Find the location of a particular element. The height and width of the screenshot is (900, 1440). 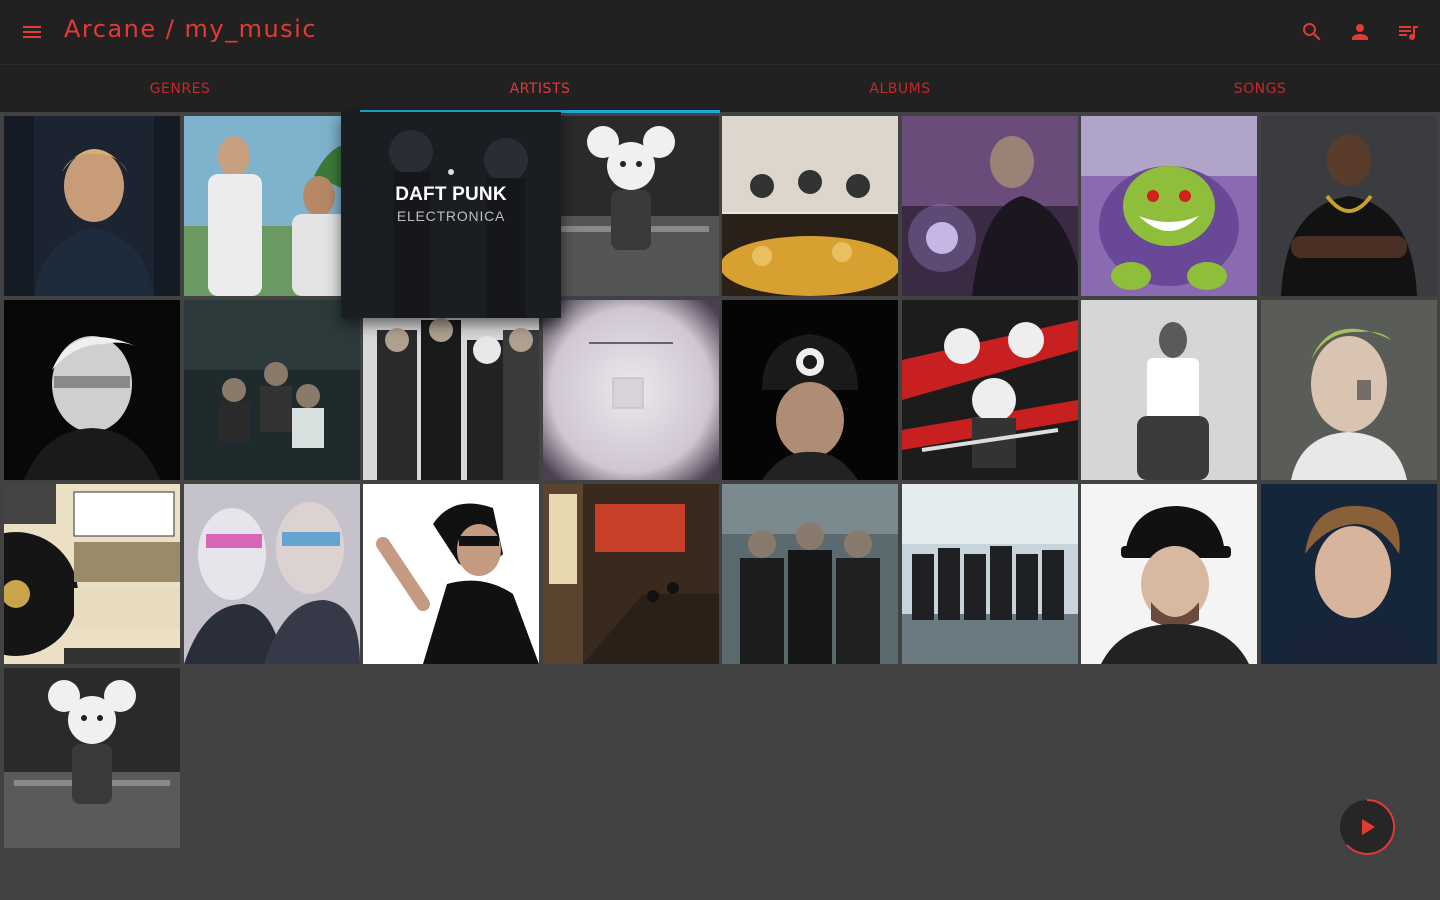

tab-albums: ALBUMS is located at coordinates (900, 89).